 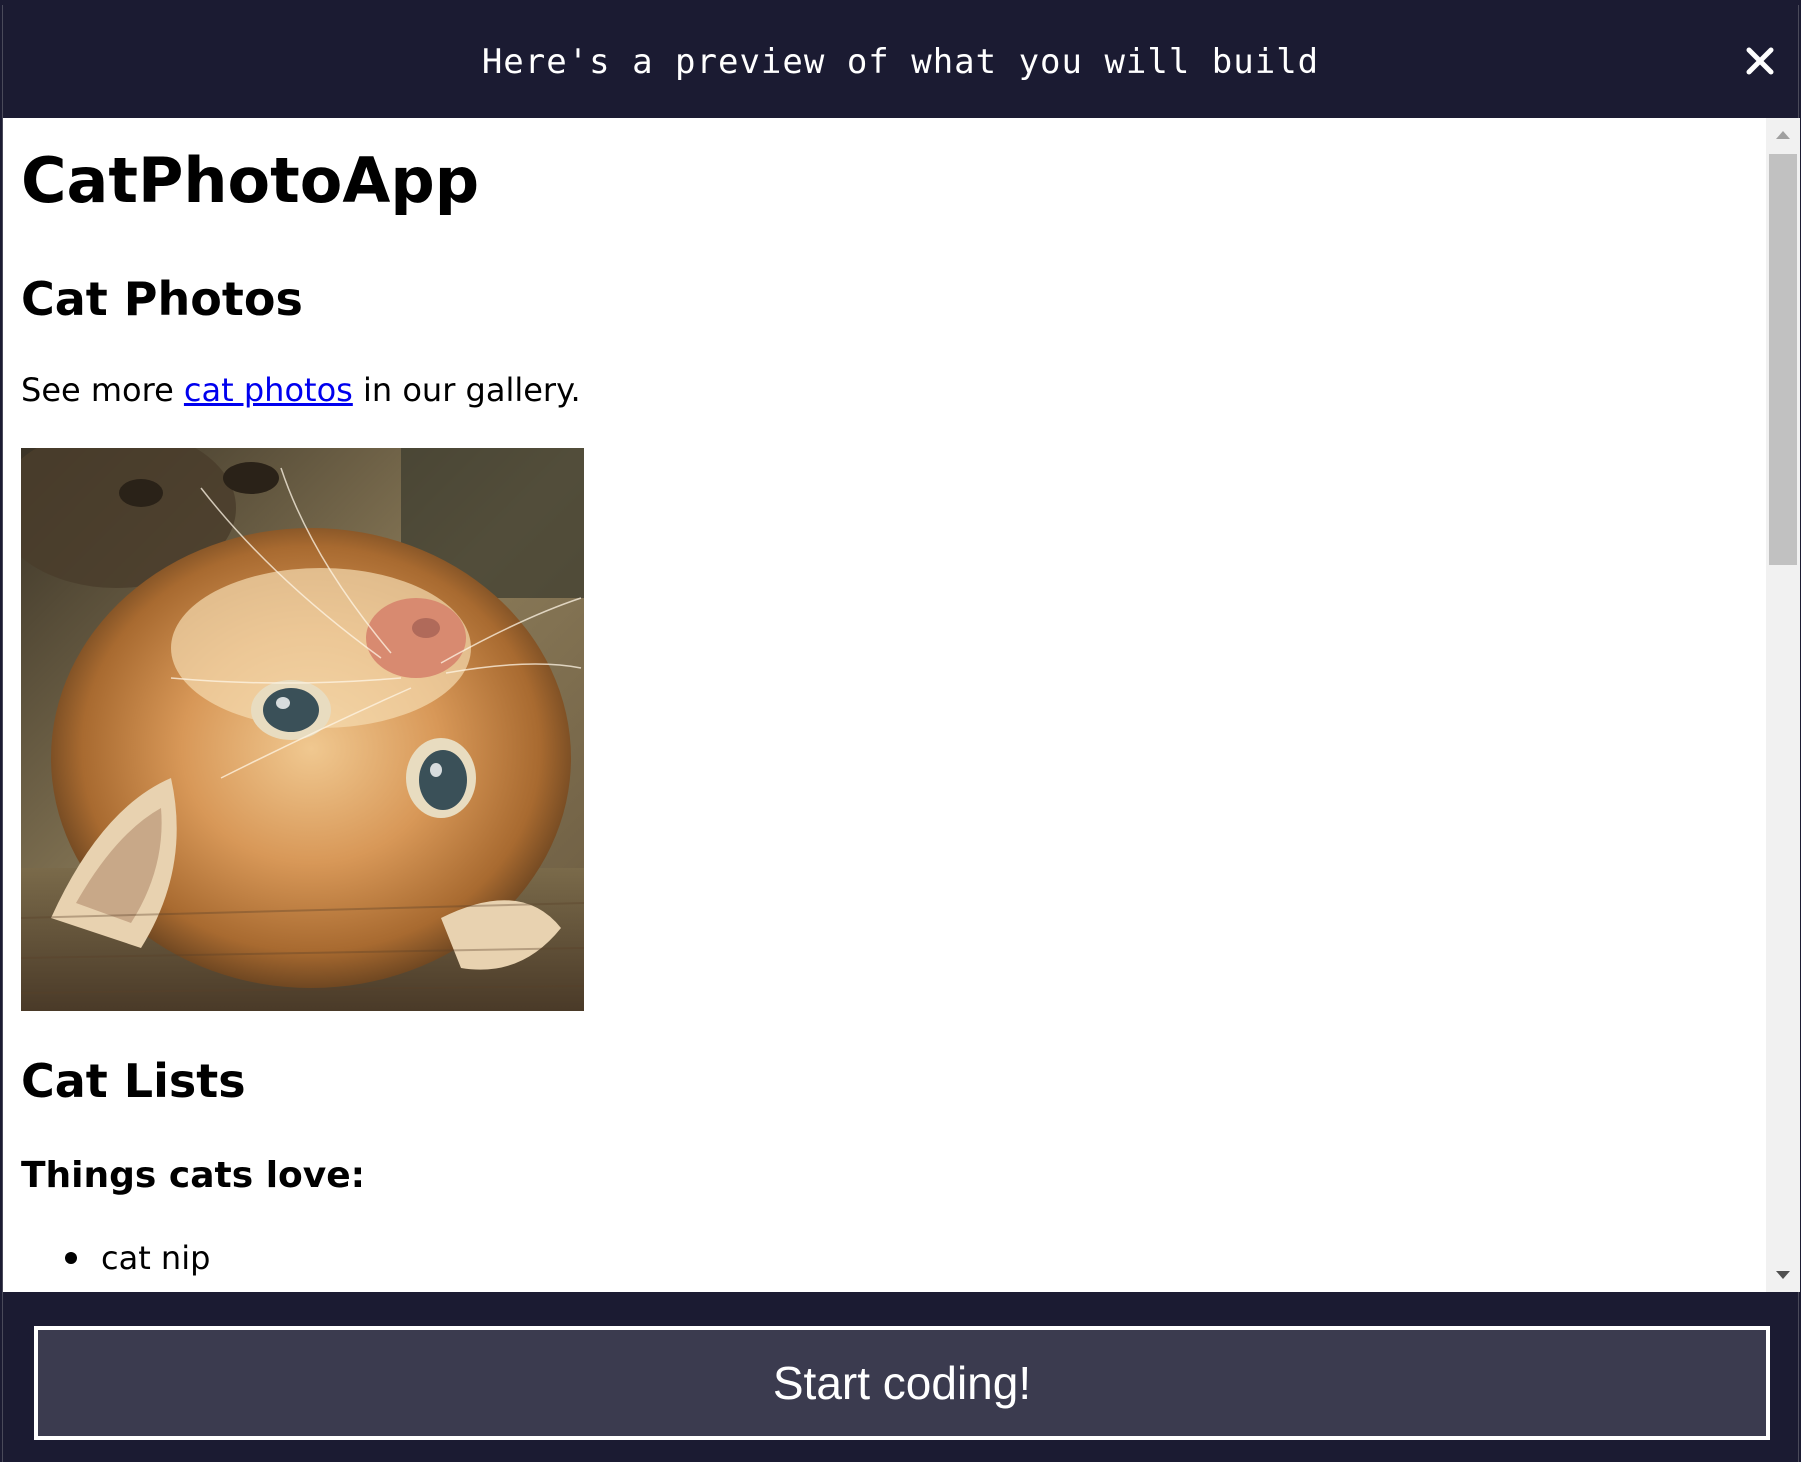 I want to click on modal-header: Here's a preview of what you will build, so click(x=900, y=61).